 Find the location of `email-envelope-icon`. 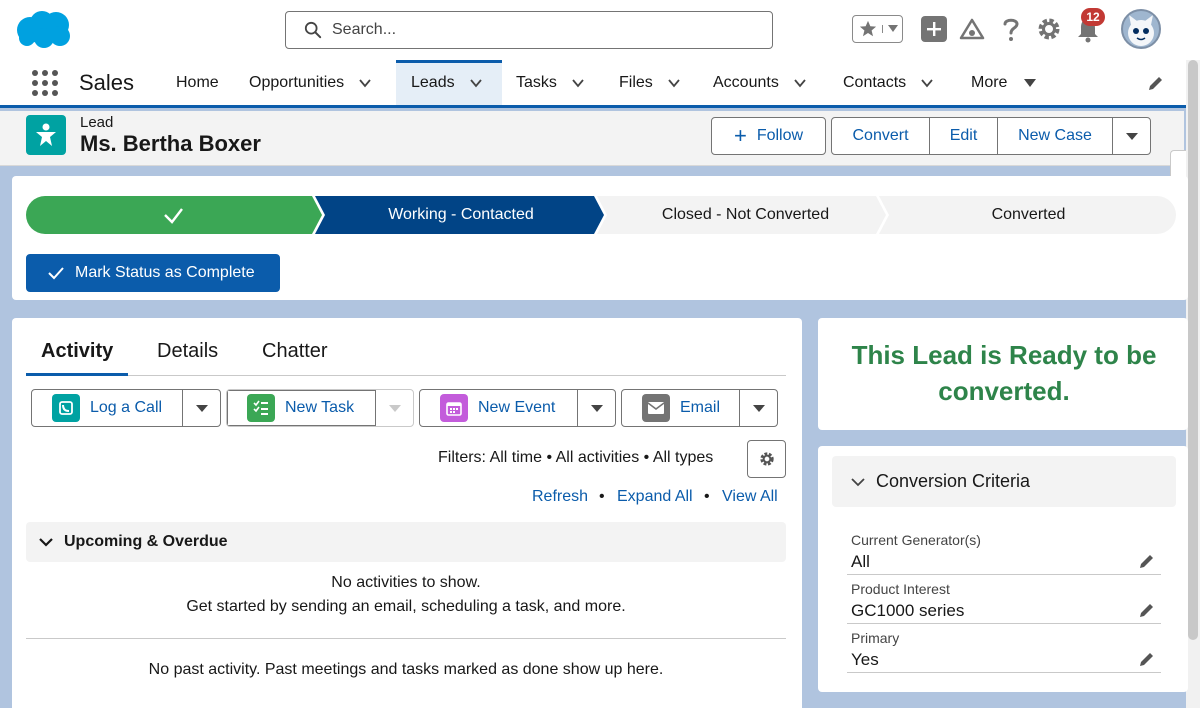

email-envelope-icon is located at coordinates (656, 408).